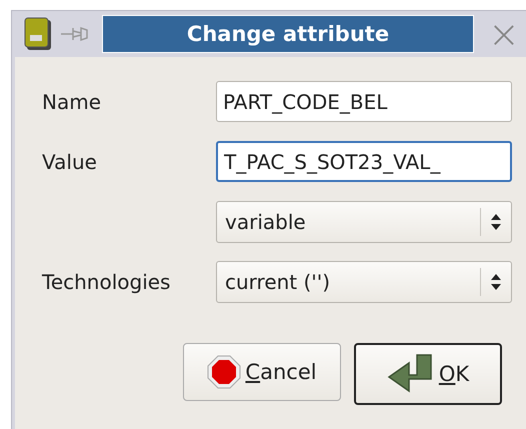 The width and height of the screenshot is (526, 429). What do you see at coordinates (107, 282) in the screenshot?
I see `field-label: Technologies` at bounding box center [107, 282].